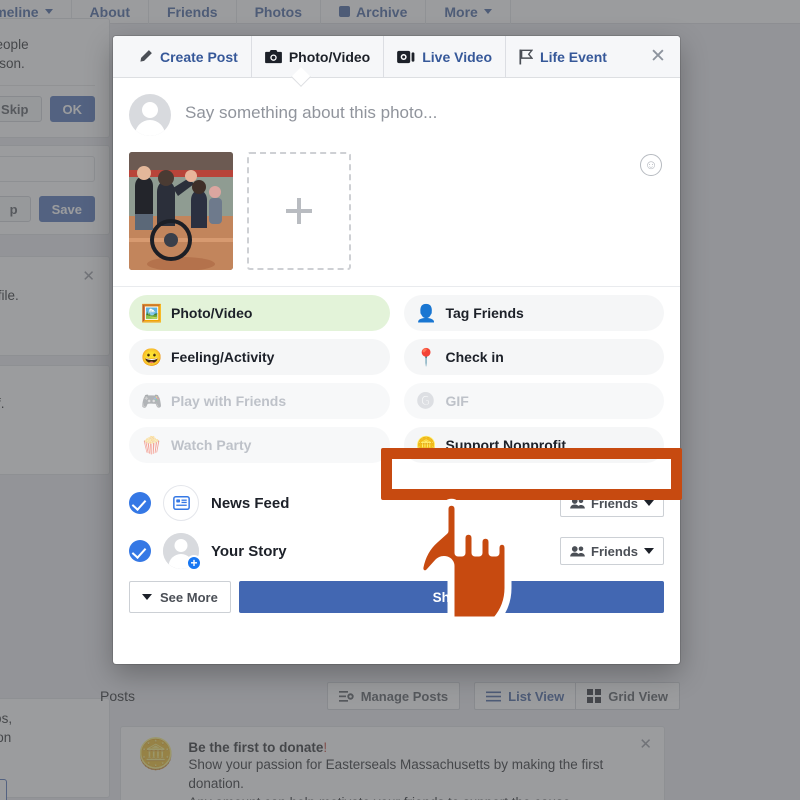 This screenshot has height=800, width=800. Describe the element at coordinates (140, 551) in the screenshot. I see `checkbox-your-story` at that location.